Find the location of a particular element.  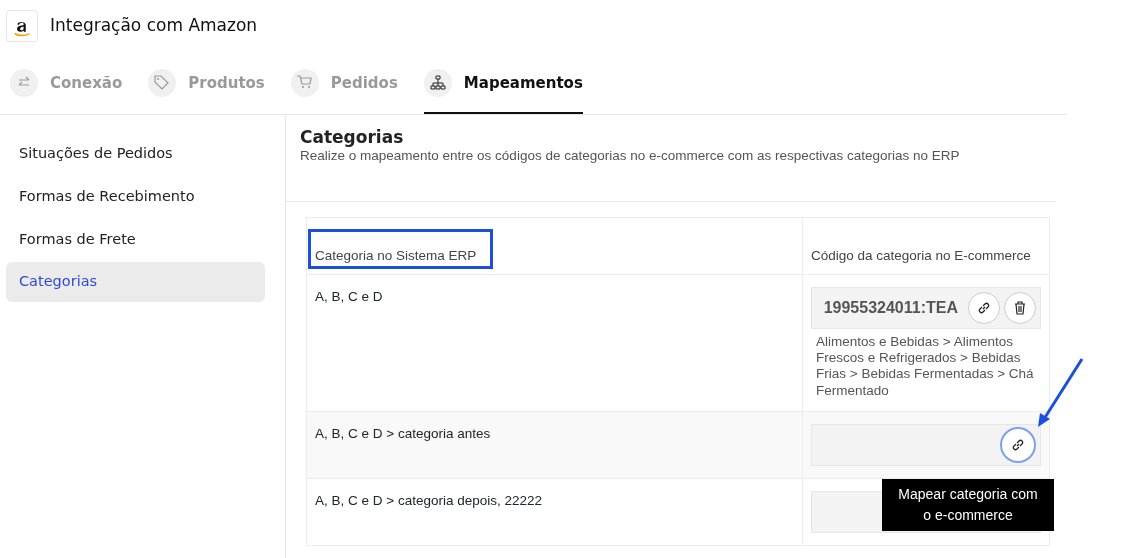

sidebar-item: Categorias is located at coordinates (135, 282).